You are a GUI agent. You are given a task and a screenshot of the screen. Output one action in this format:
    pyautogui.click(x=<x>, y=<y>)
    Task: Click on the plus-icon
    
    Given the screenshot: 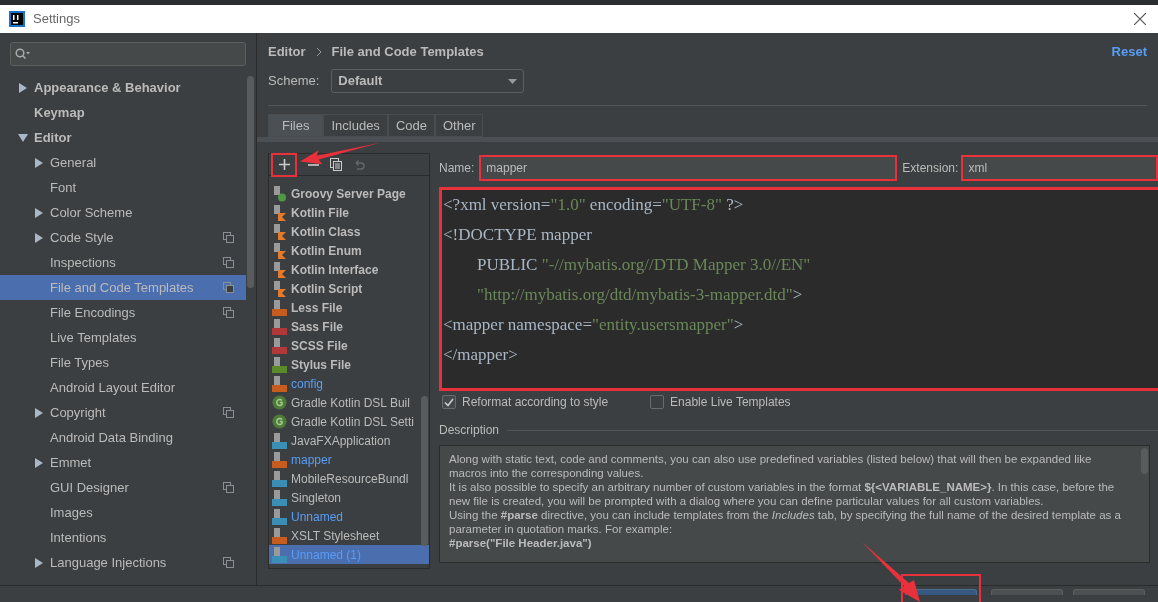 What is the action you would take?
    pyautogui.click(x=284, y=164)
    